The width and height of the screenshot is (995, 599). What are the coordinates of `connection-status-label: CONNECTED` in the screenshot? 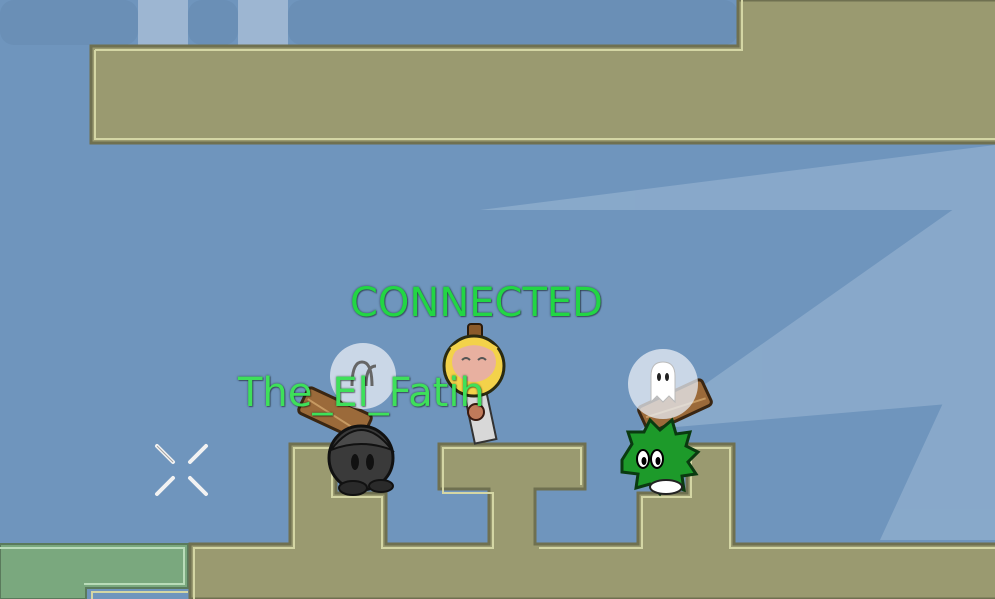 It's located at (476, 303).